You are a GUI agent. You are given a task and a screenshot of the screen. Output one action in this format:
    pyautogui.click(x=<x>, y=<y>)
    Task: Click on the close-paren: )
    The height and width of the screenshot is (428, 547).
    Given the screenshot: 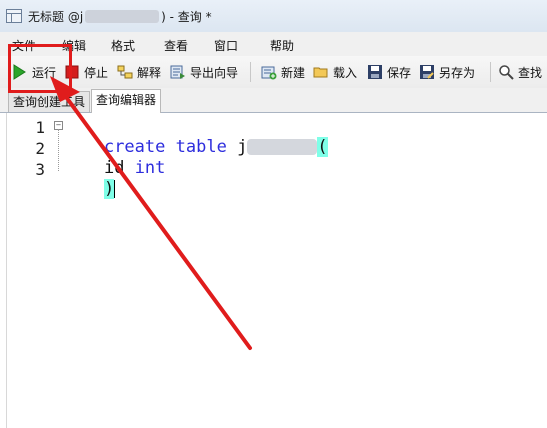 What is the action you would take?
    pyautogui.click(x=109, y=189)
    